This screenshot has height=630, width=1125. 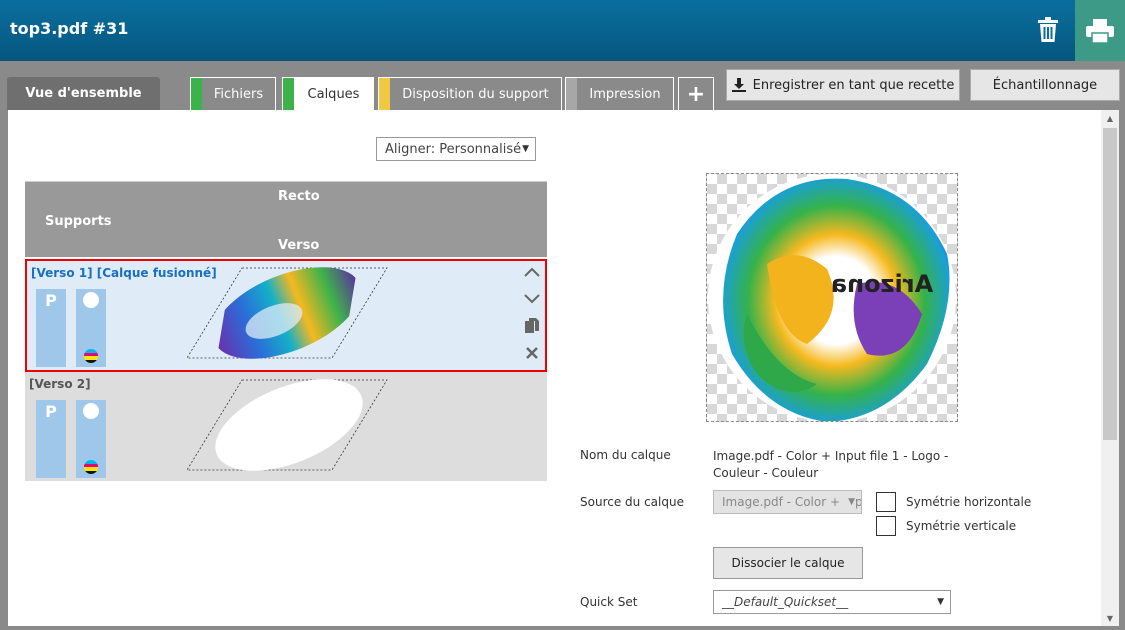 I want to click on header-verso: Verso, so click(x=299, y=245).